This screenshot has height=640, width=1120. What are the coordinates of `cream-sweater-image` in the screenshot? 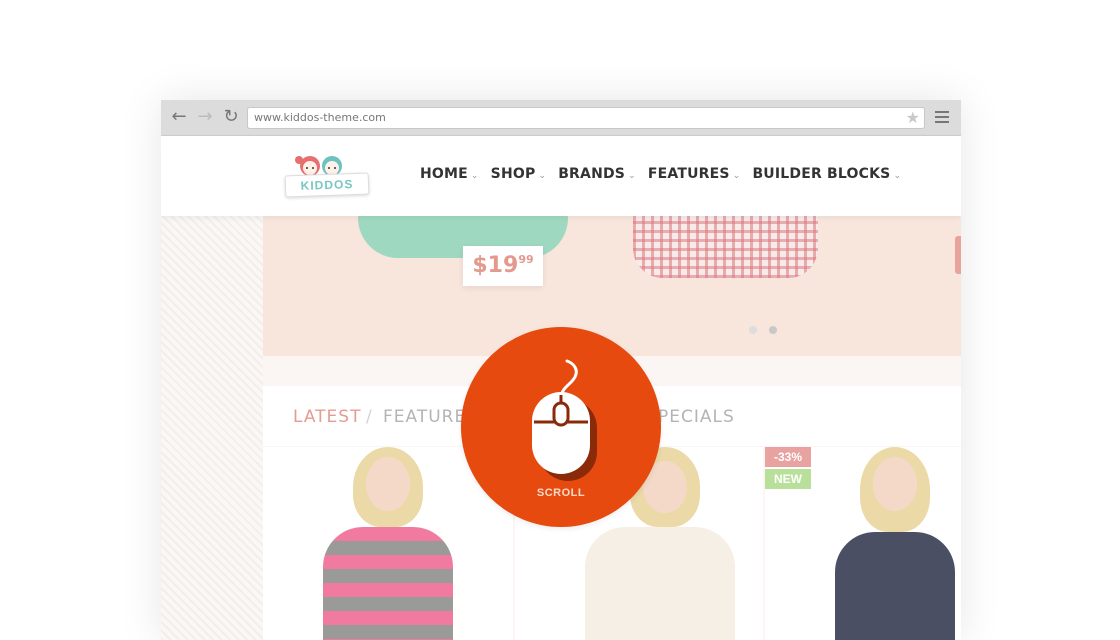 It's located at (660, 583).